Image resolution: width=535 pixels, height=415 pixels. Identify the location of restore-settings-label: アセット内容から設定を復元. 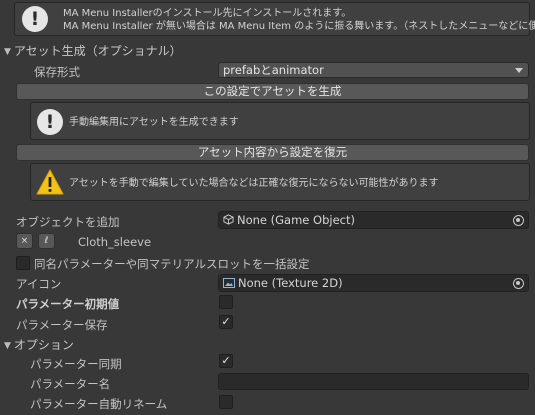
(272, 152).